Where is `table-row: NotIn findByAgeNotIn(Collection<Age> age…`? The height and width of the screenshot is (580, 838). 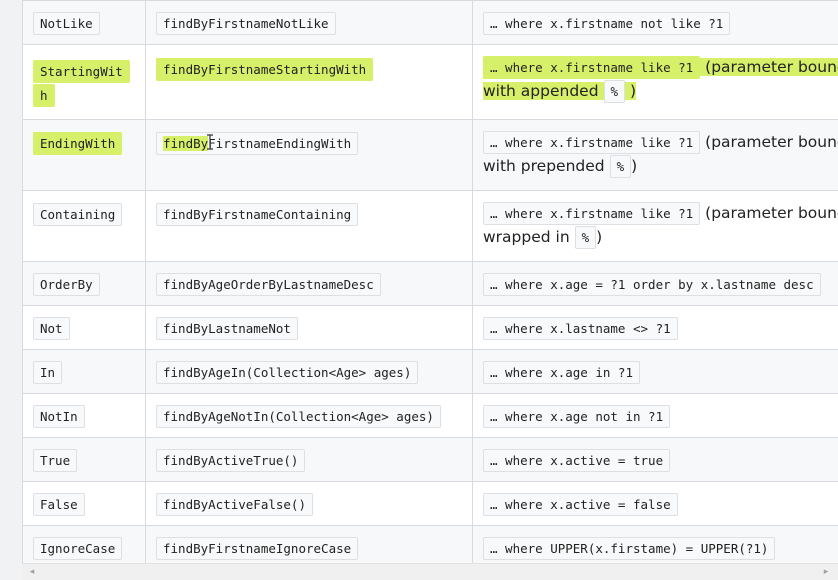
table-row: NotIn findByAgeNotIn(Collection<Age> age… is located at coordinates (430, 415).